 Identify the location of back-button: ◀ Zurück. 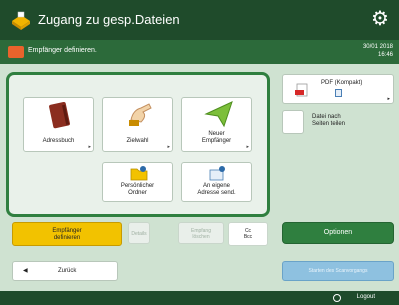
(65, 271).